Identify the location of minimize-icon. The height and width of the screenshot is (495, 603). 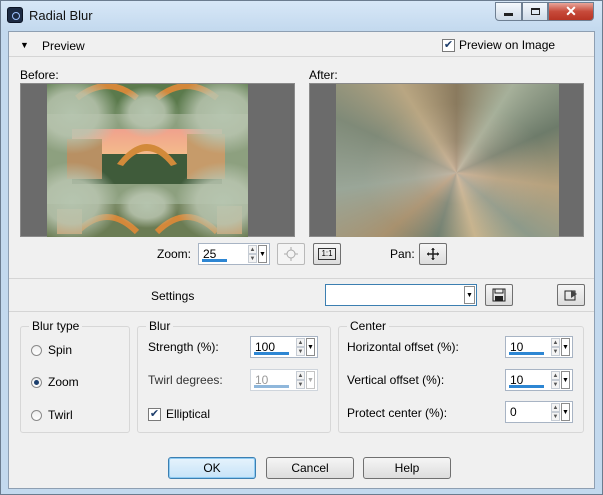
(508, 14).